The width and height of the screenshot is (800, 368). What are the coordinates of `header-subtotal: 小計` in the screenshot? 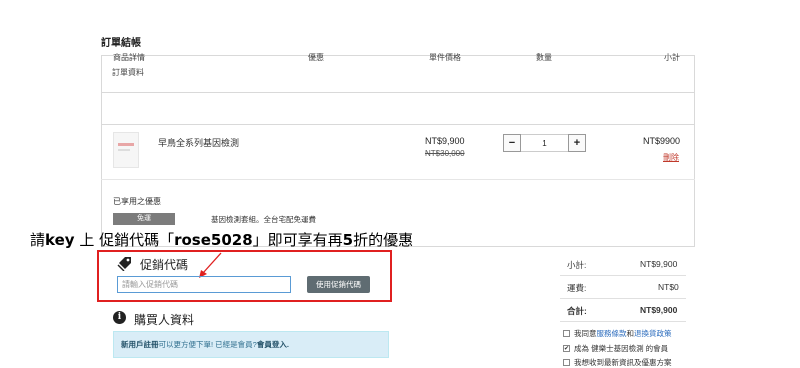 It's located at (672, 57).